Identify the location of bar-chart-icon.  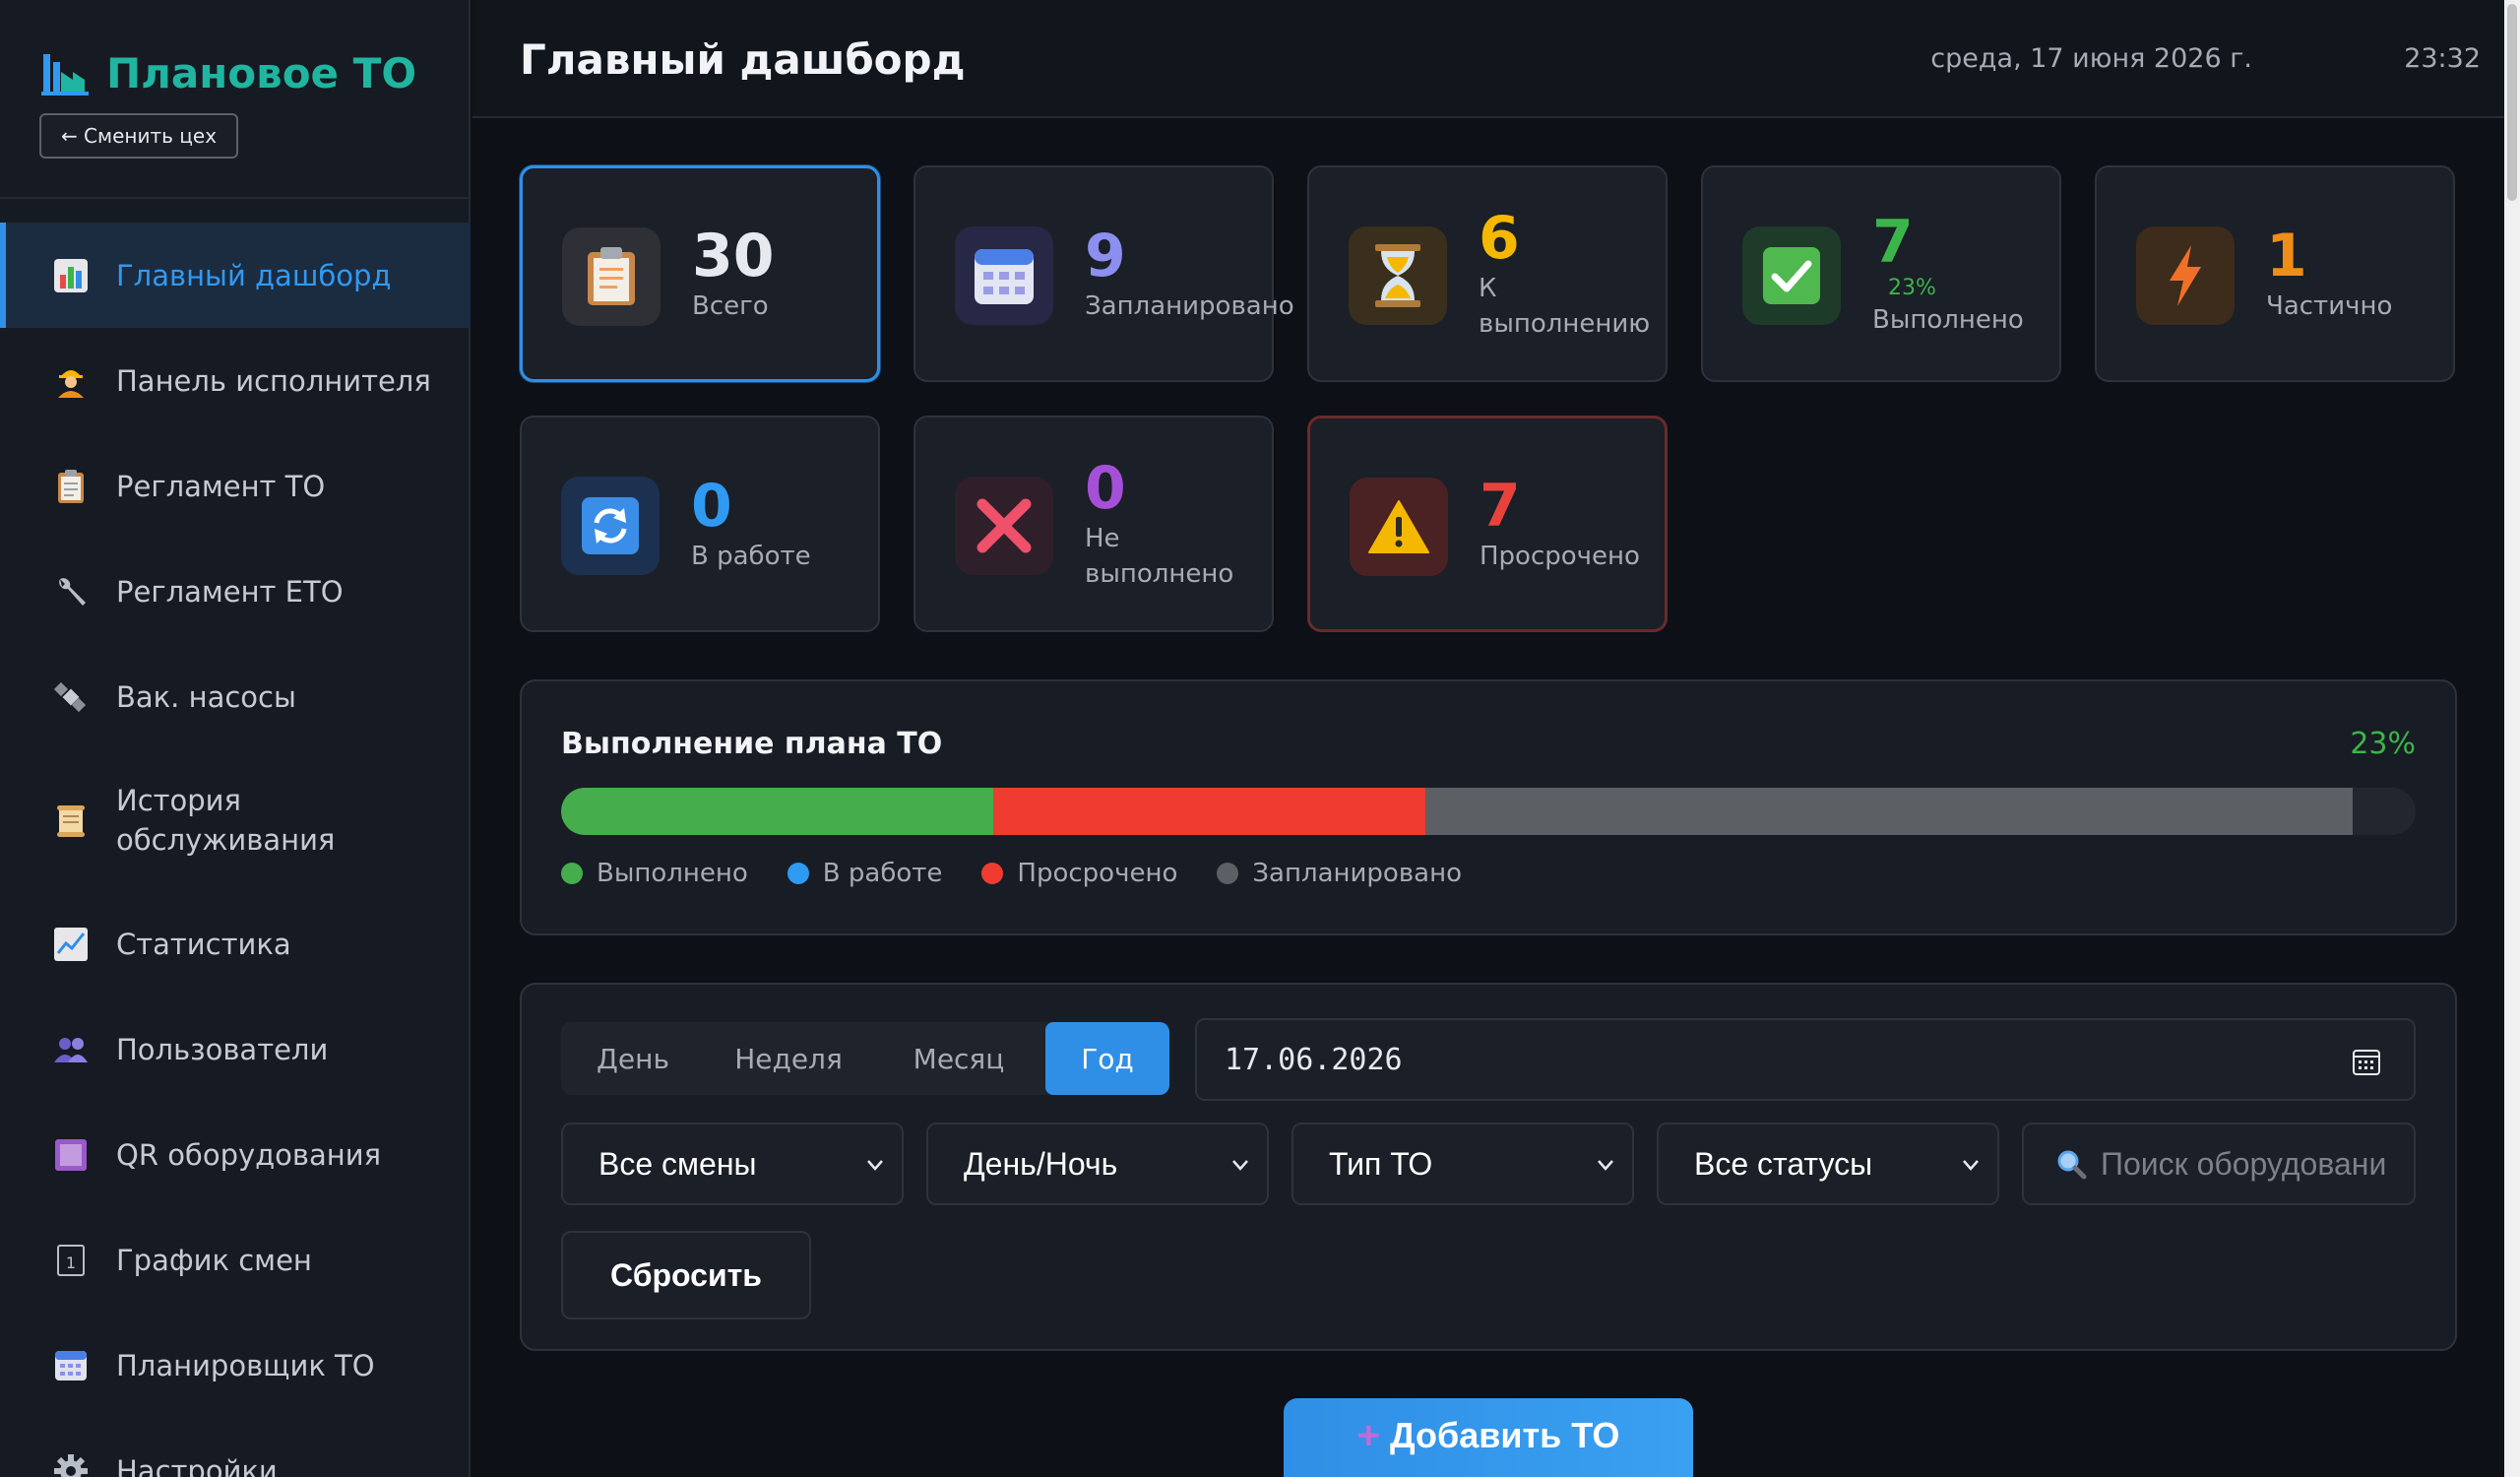
(71, 276).